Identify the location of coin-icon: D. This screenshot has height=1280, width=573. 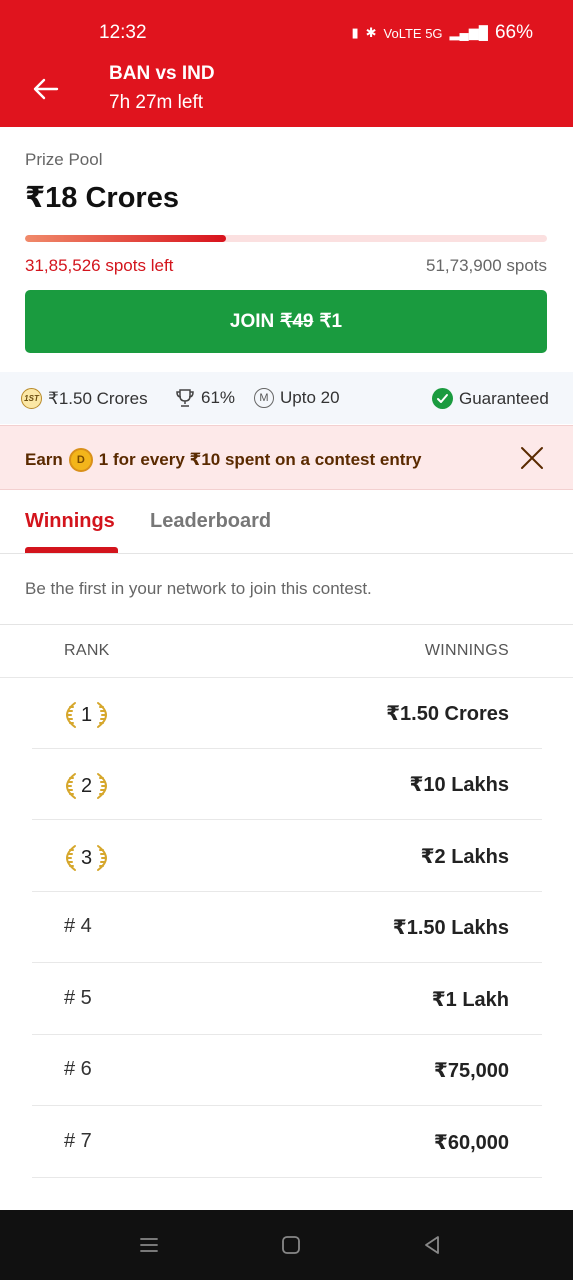
(80, 460).